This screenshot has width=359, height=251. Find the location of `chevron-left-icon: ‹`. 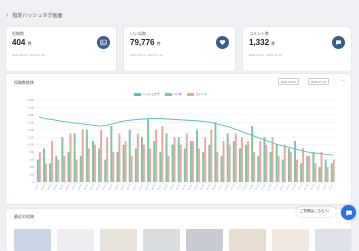

chevron-left-icon: ‹ is located at coordinates (7, 15).